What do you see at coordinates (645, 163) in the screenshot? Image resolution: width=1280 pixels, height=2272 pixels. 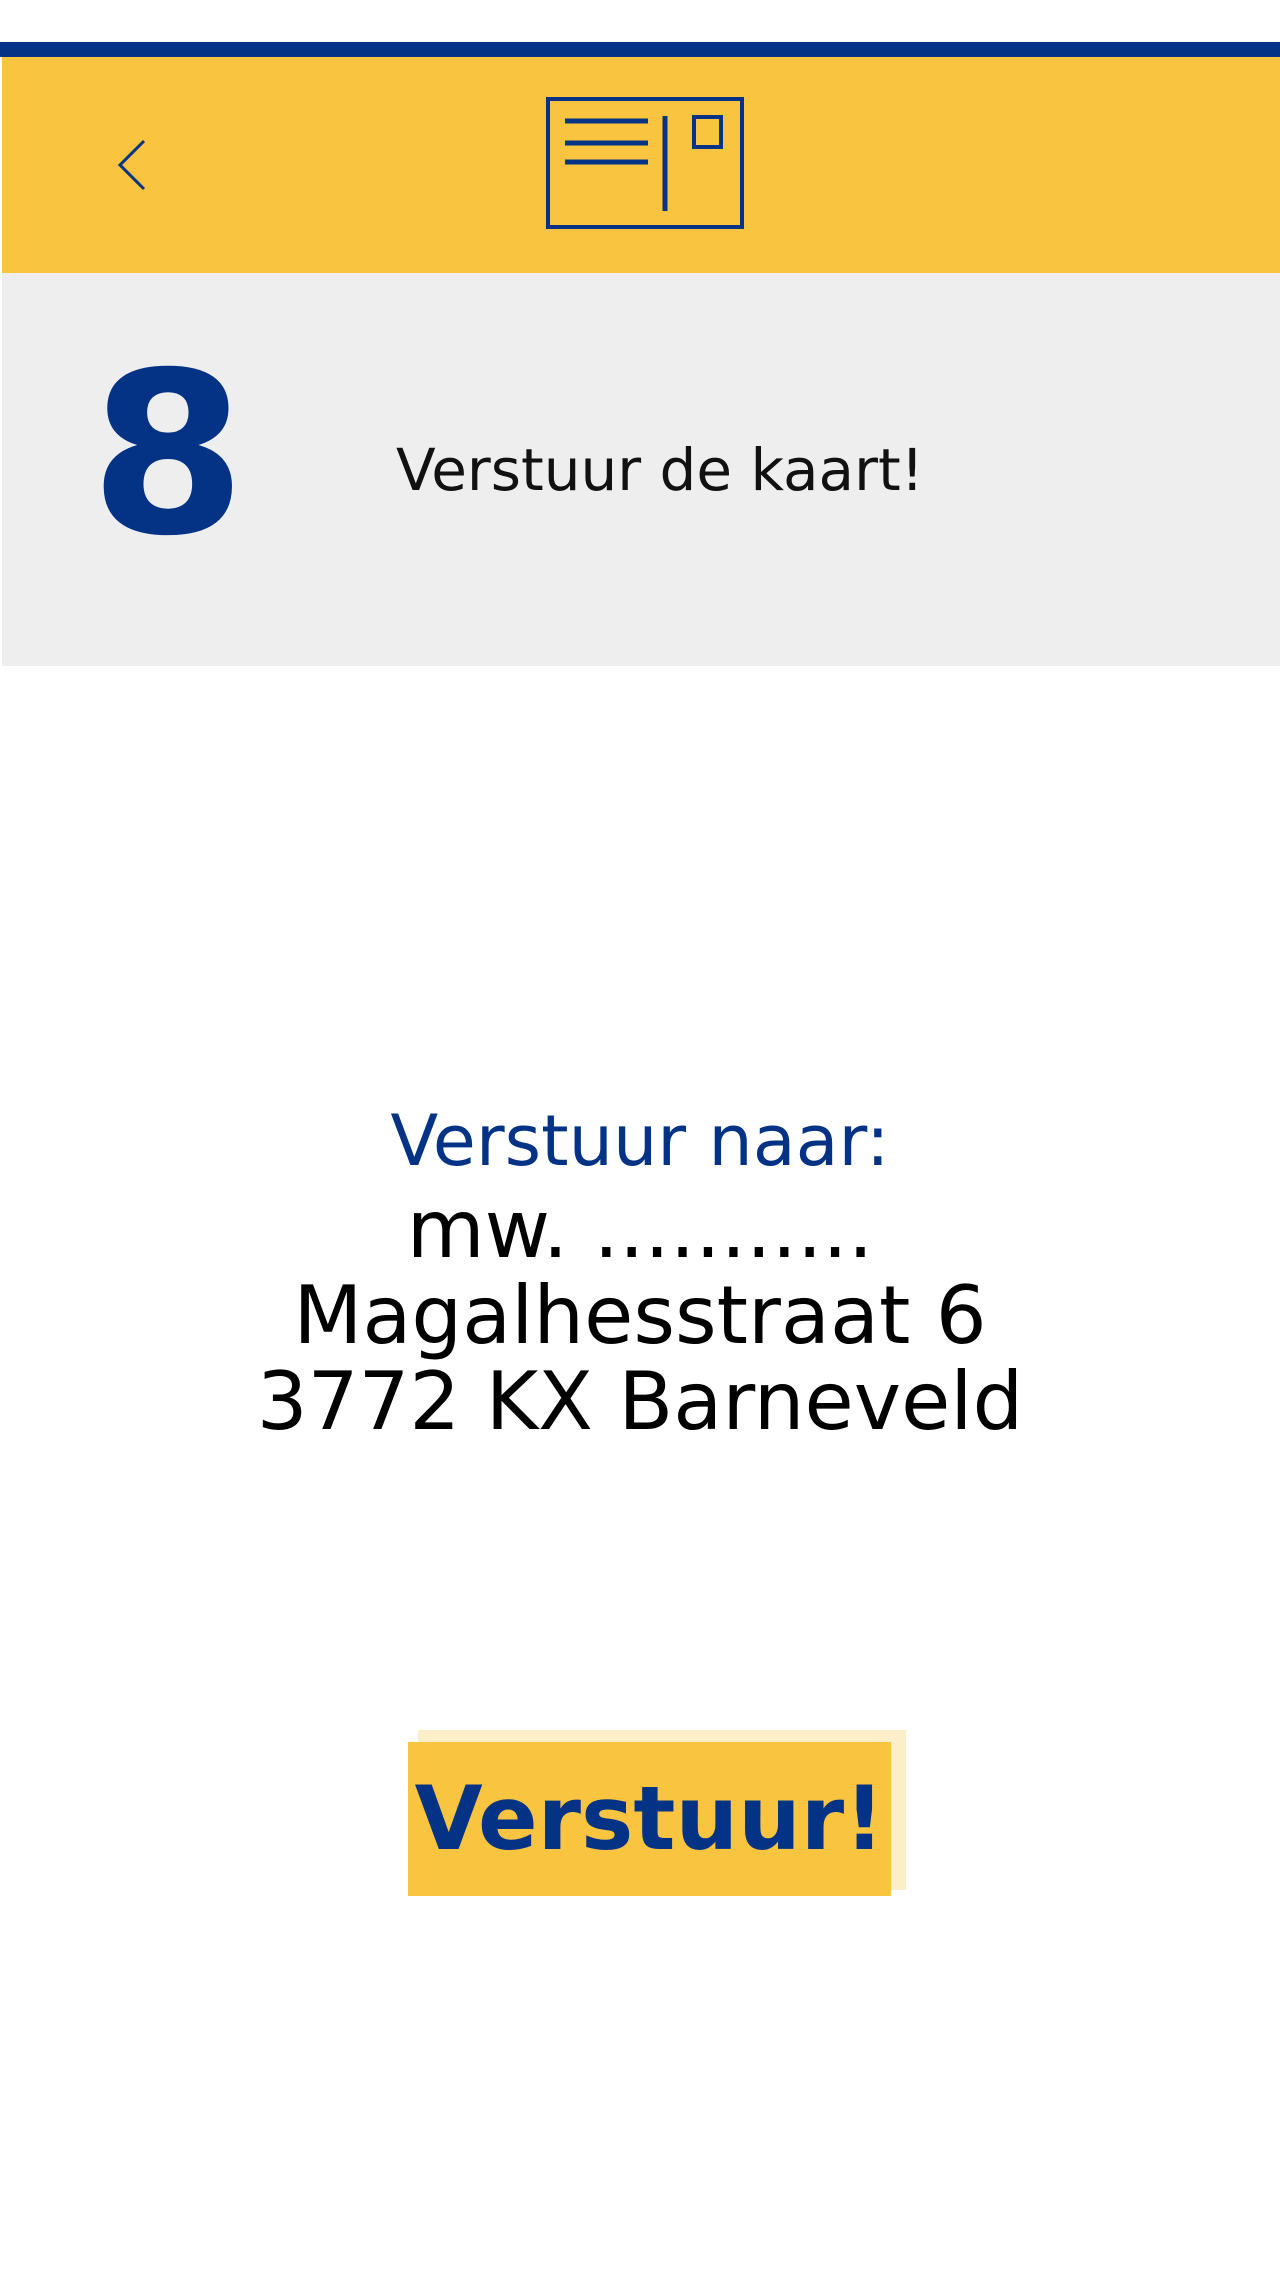 I see `postcard-icon` at bounding box center [645, 163].